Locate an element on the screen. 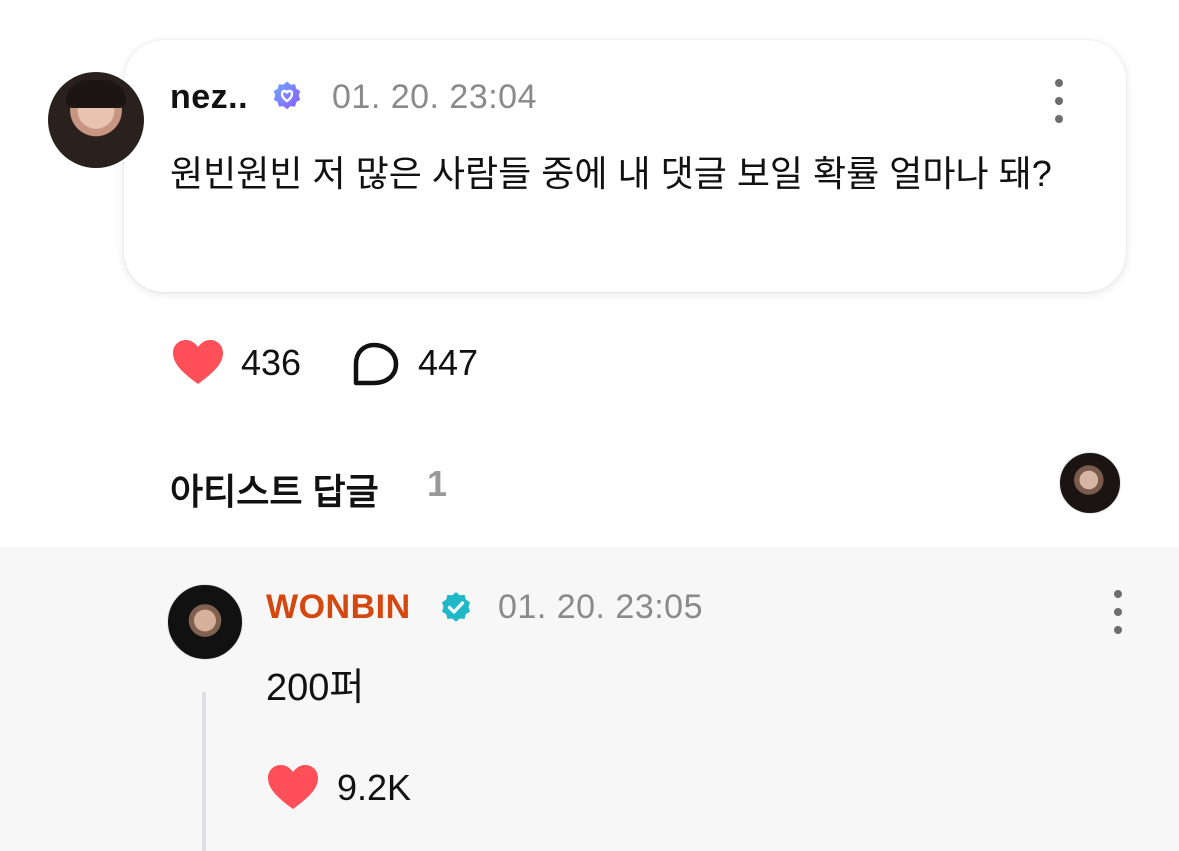  reply-like-count: 9.2K is located at coordinates (374, 787).